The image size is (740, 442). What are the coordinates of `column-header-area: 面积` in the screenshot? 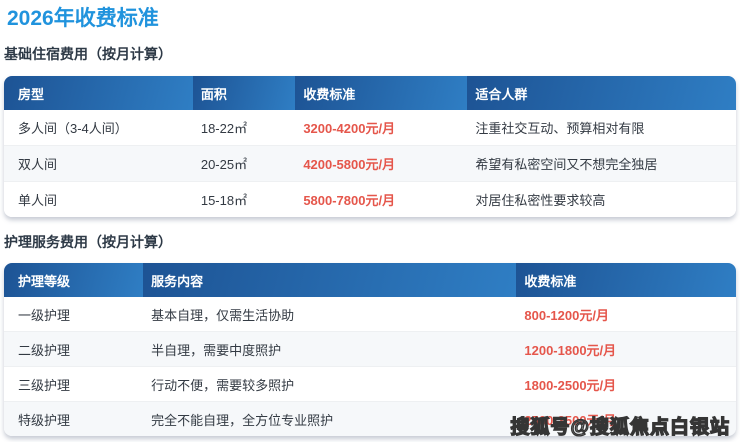 It's located at (244, 93).